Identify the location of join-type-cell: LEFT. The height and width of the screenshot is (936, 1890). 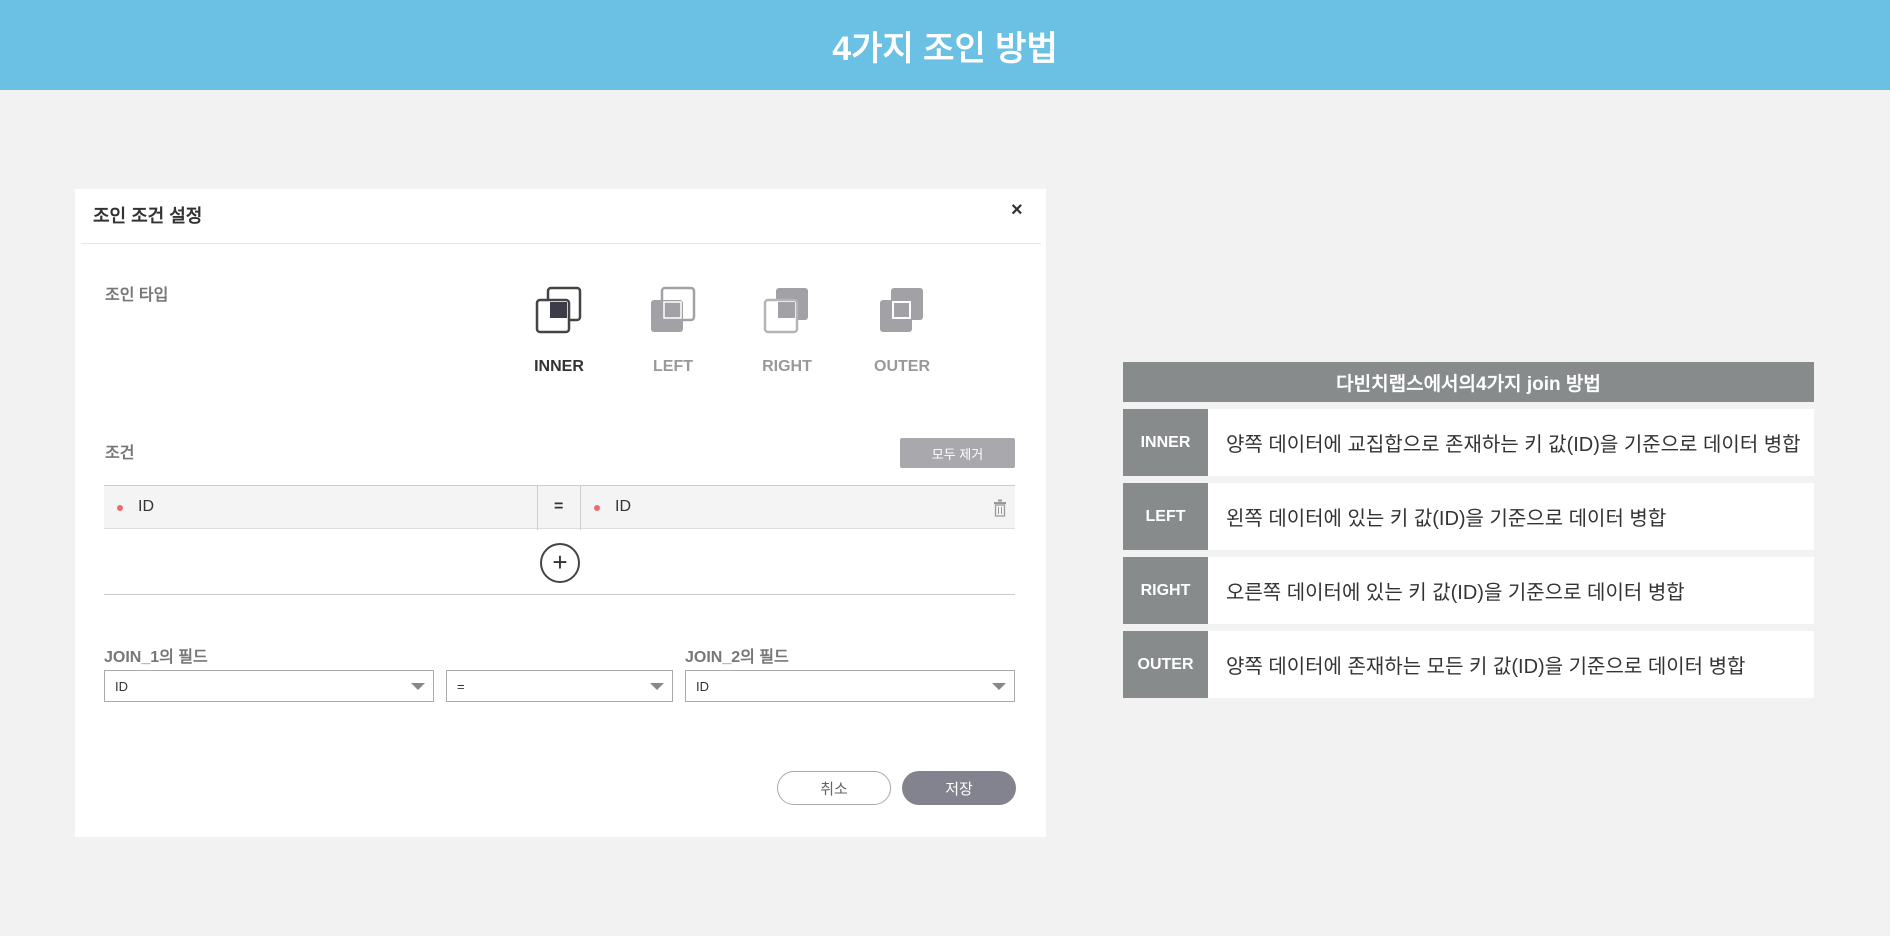
(1165, 516).